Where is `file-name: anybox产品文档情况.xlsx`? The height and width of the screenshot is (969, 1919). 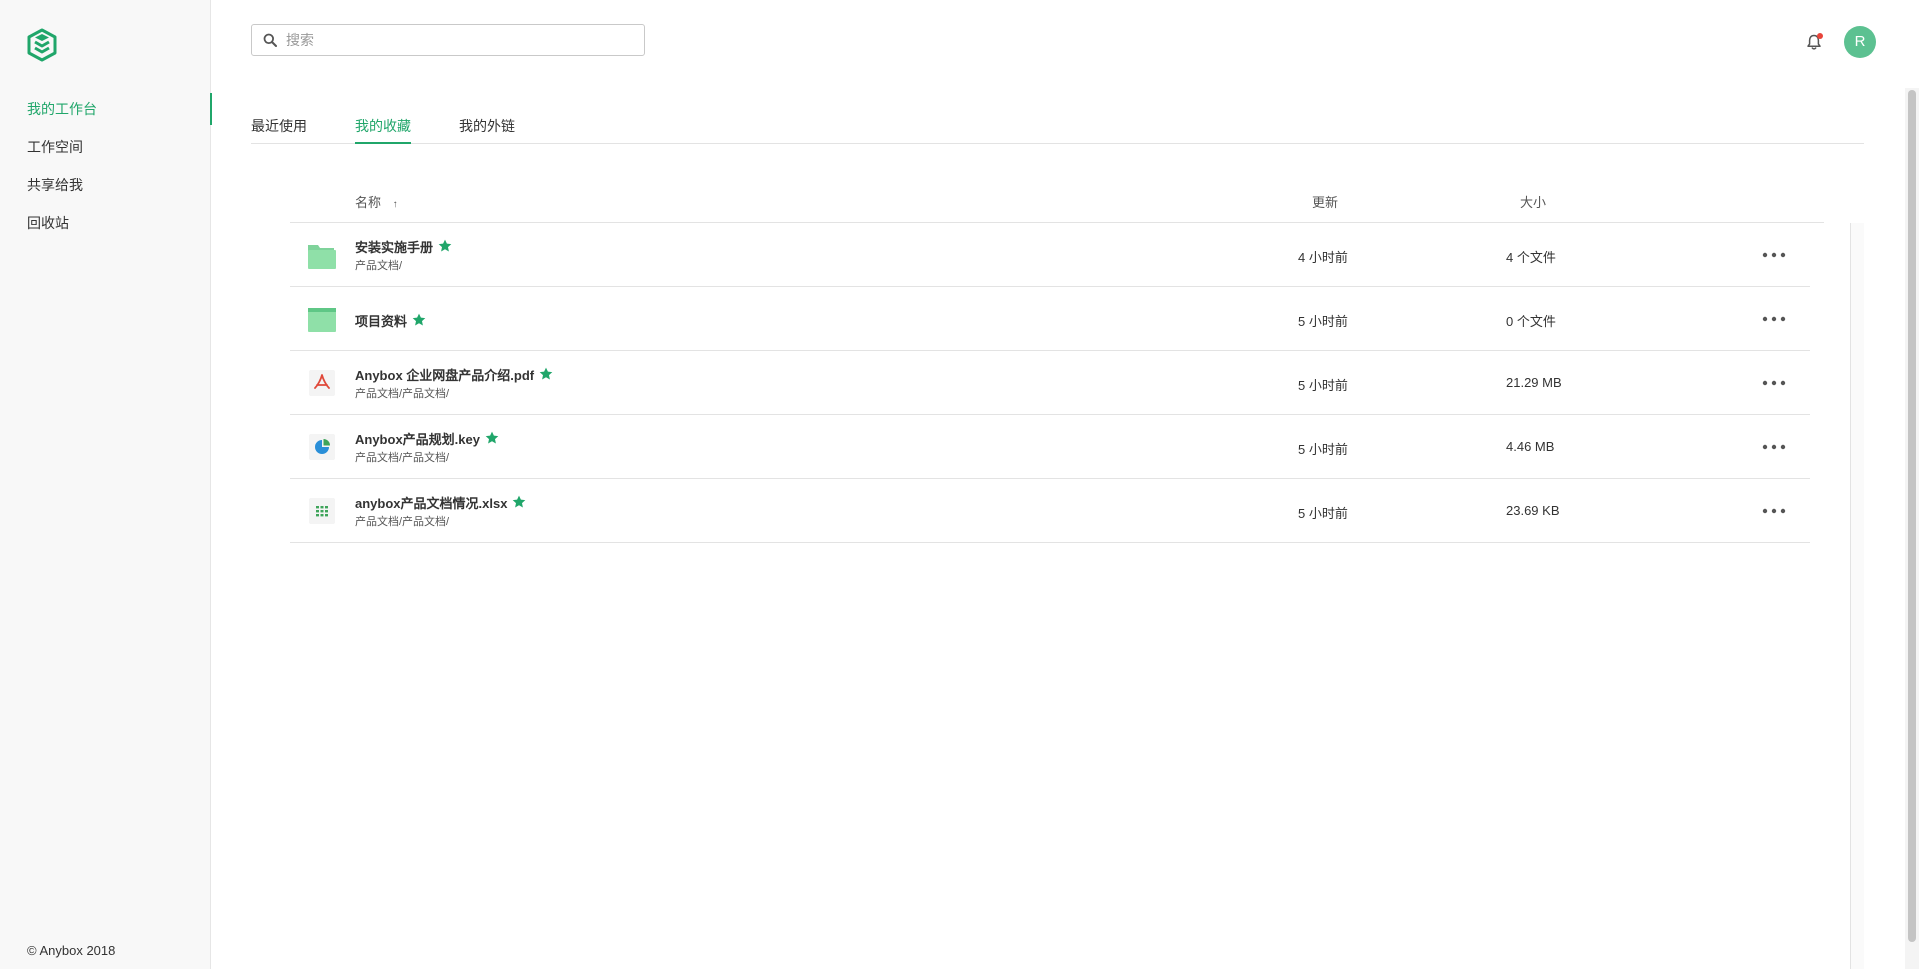 file-name: anybox产品文档情况.xlsx is located at coordinates (440, 502).